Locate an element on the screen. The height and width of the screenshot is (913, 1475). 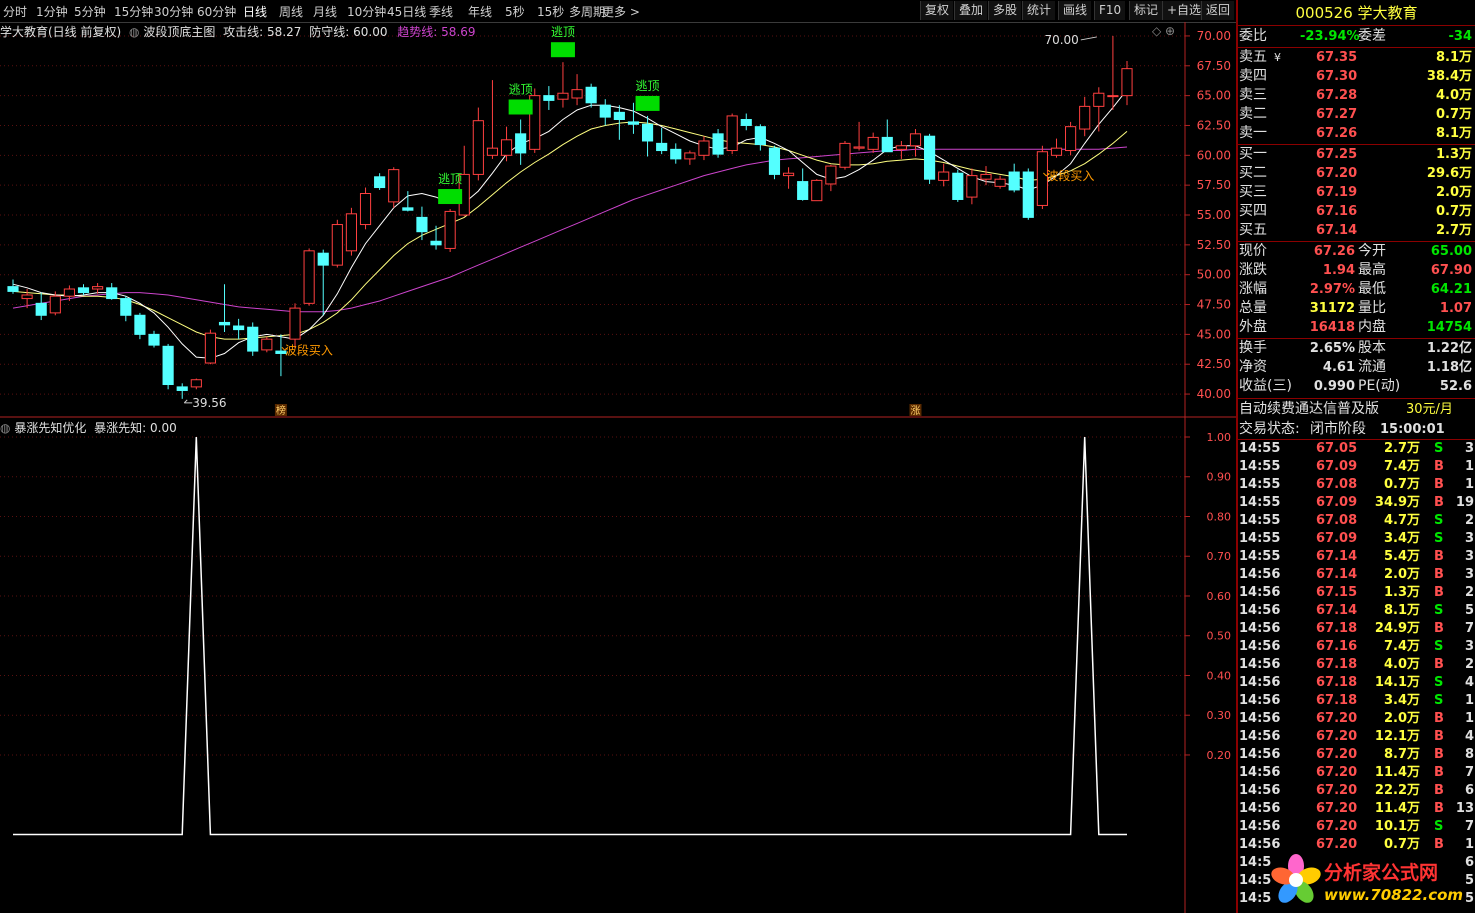
tick-row: 14:55 67.14 5.4万 B 3 is located at coordinates (1356, 557).